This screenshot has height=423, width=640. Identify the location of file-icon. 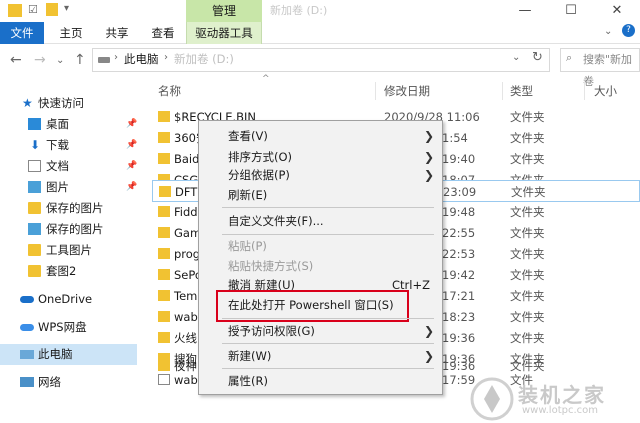
(164, 379).